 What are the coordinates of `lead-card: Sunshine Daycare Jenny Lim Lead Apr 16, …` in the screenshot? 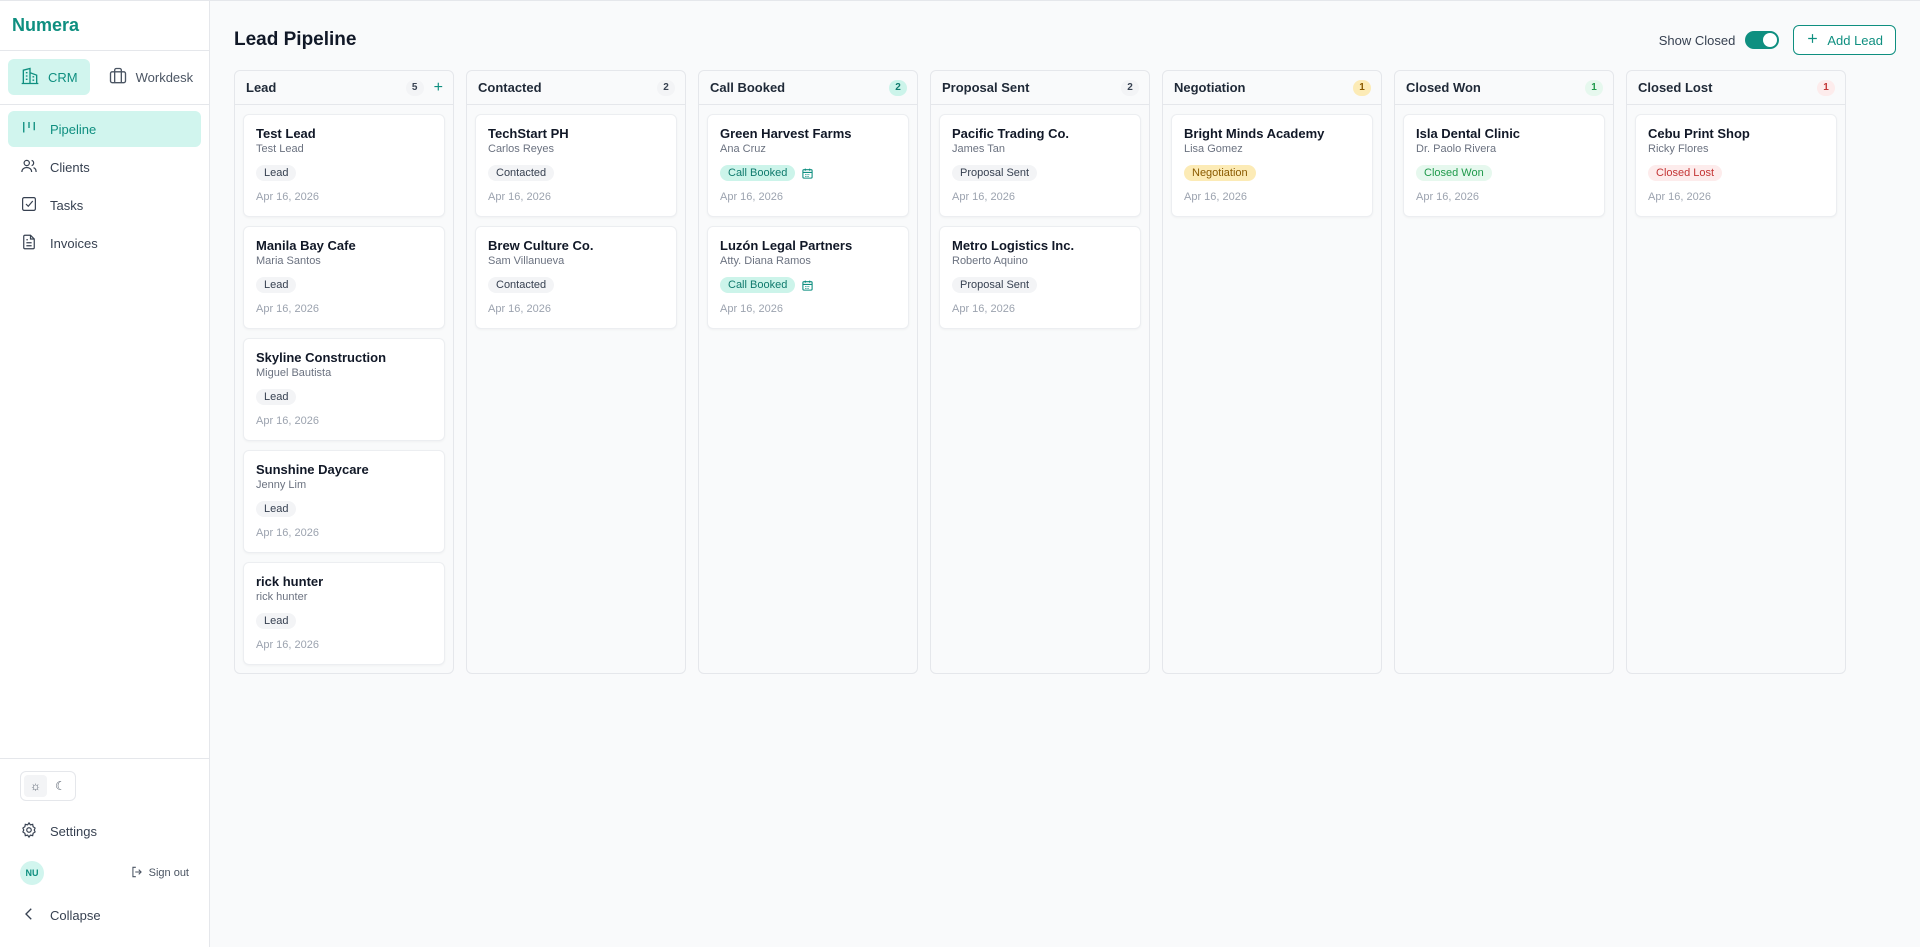 It's located at (344, 501).